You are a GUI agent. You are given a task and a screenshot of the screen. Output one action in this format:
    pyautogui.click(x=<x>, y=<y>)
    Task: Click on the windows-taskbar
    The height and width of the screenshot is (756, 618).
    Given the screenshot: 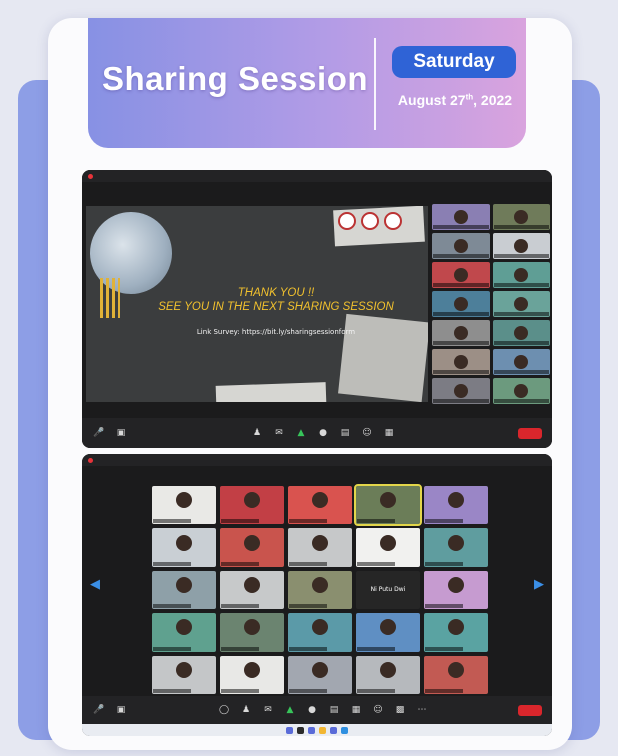 What is the action you would take?
    pyautogui.click(x=317, y=730)
    